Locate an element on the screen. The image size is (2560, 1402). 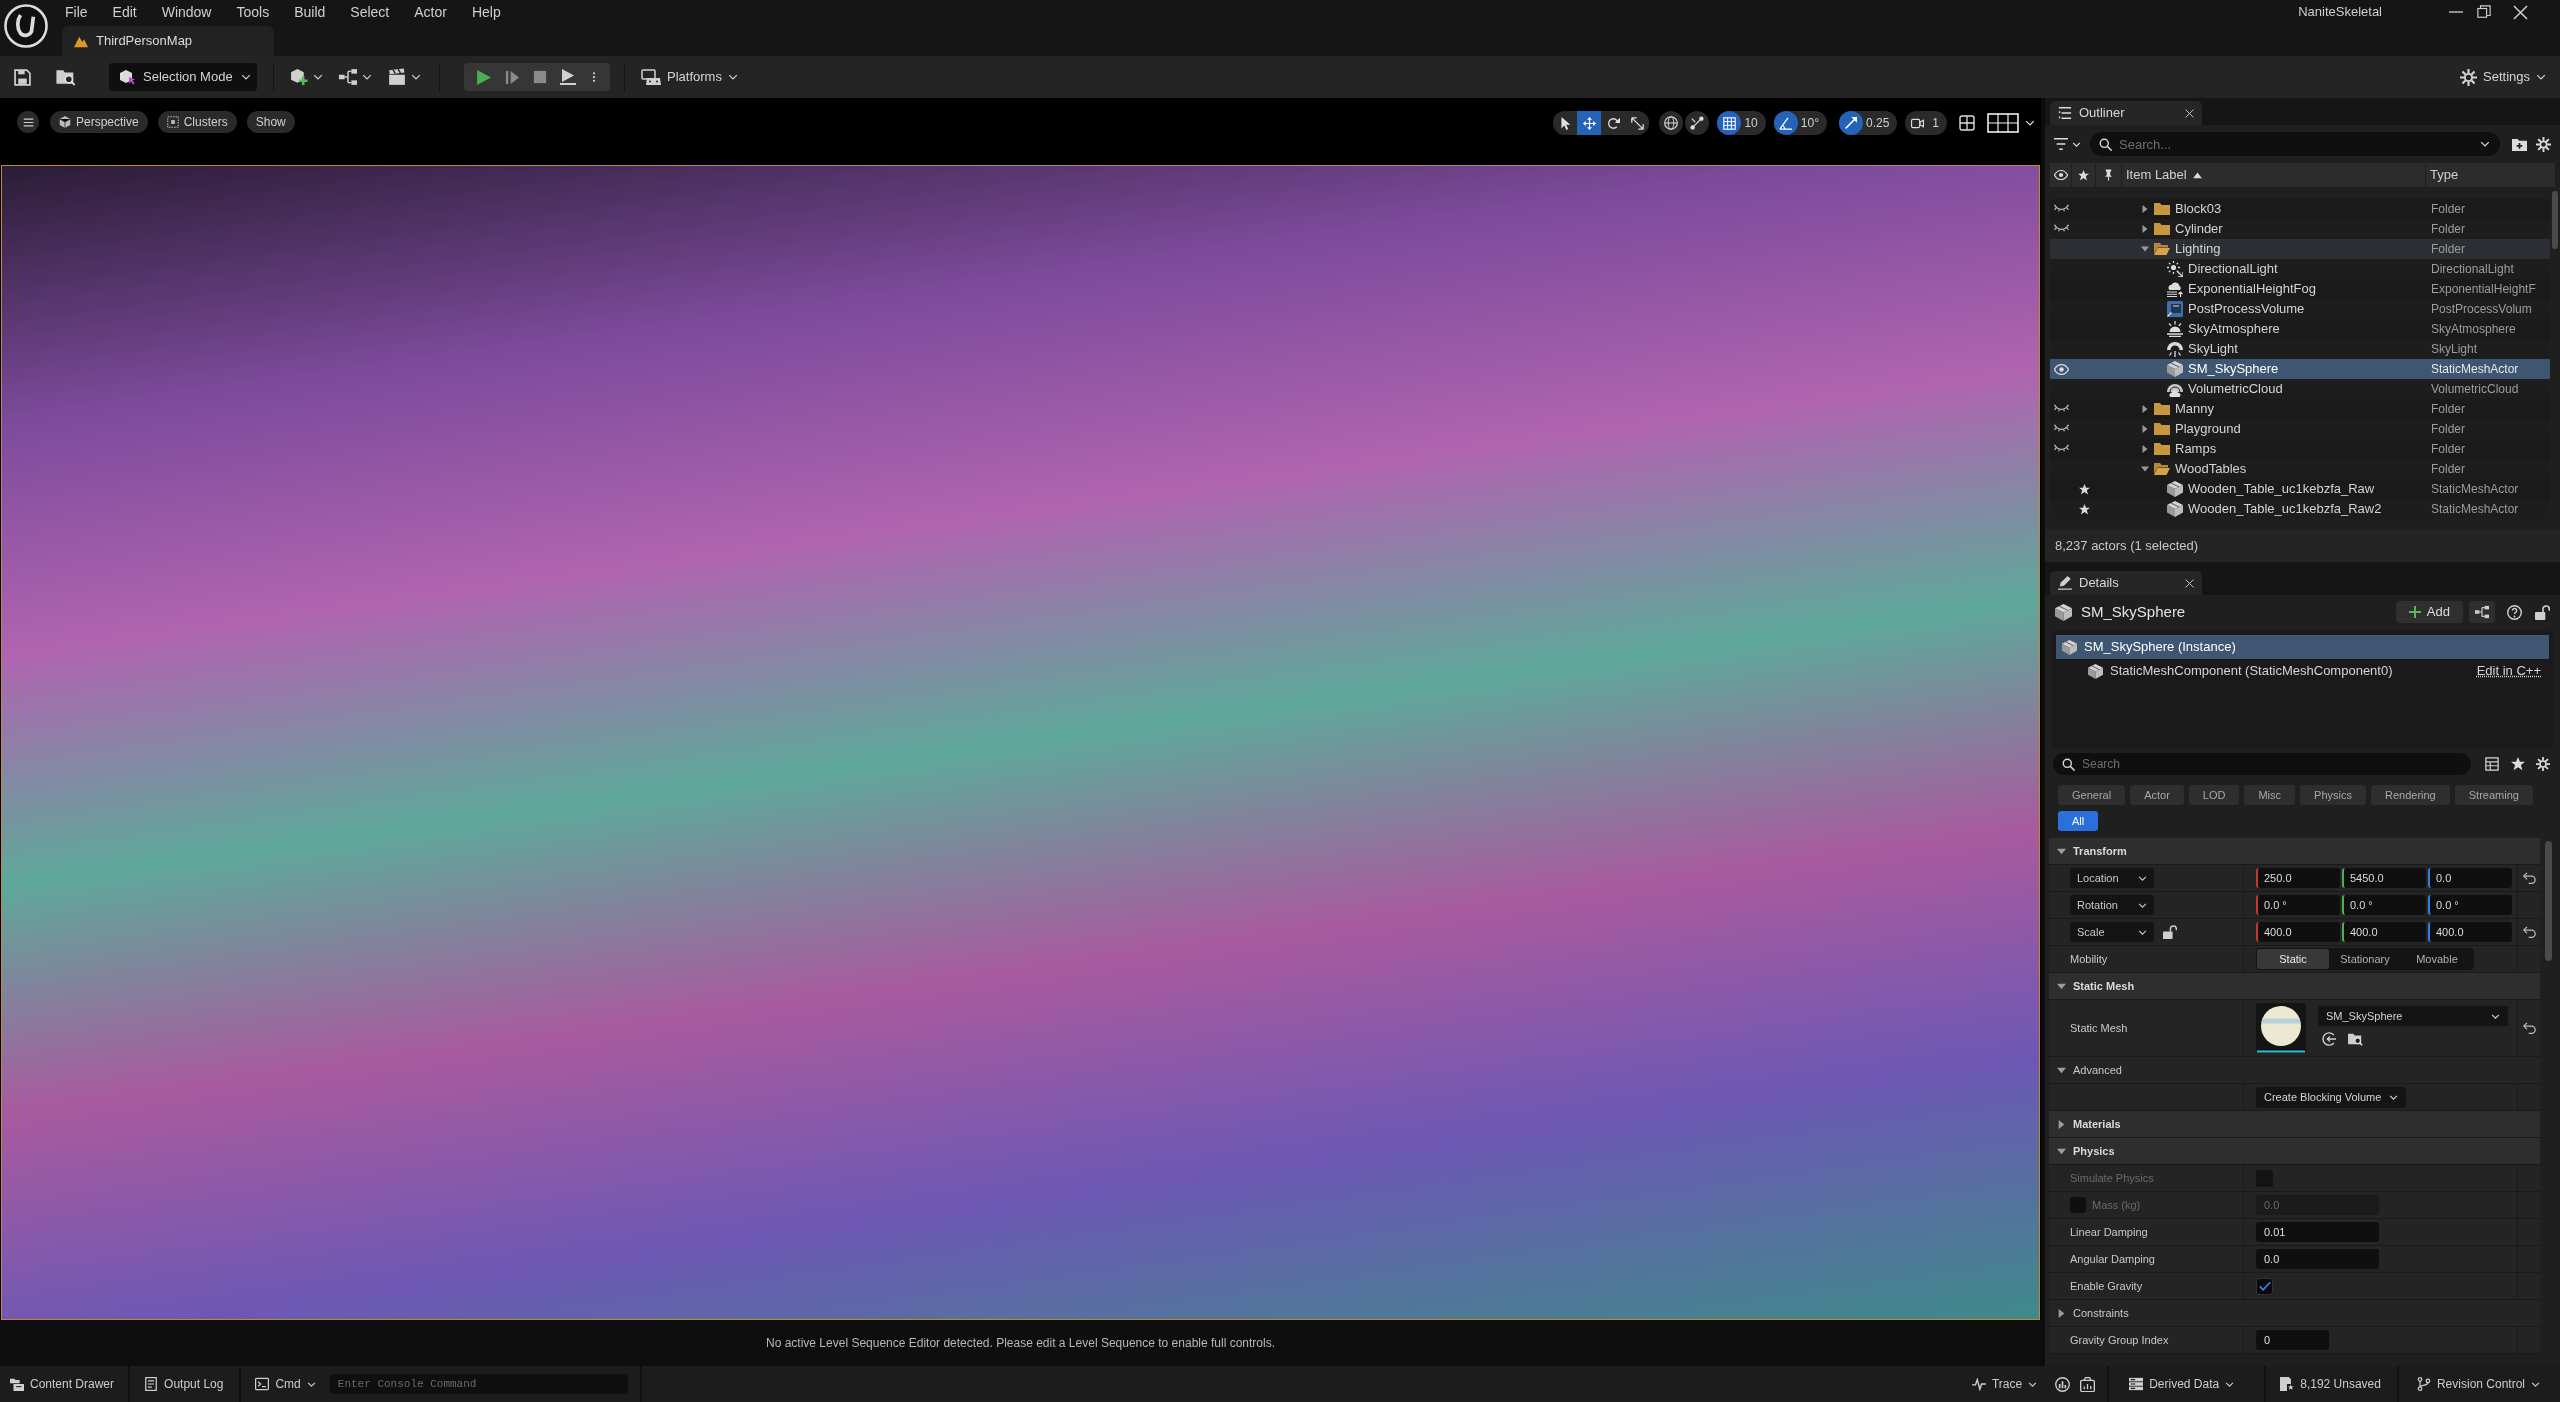
section-header: Physics is located at coordinates (2294, 1151).